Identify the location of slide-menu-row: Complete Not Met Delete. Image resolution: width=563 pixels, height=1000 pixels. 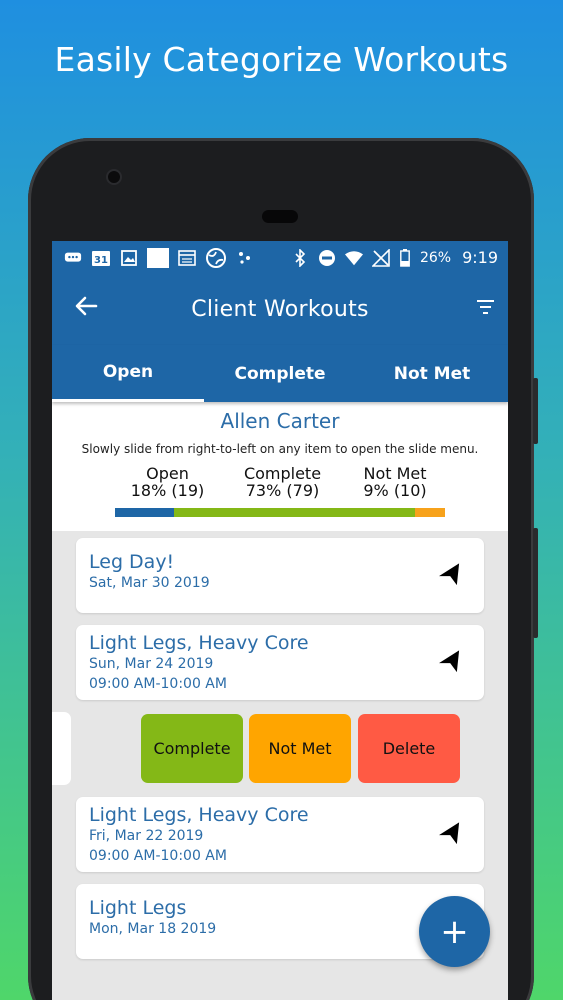
(280, 748).